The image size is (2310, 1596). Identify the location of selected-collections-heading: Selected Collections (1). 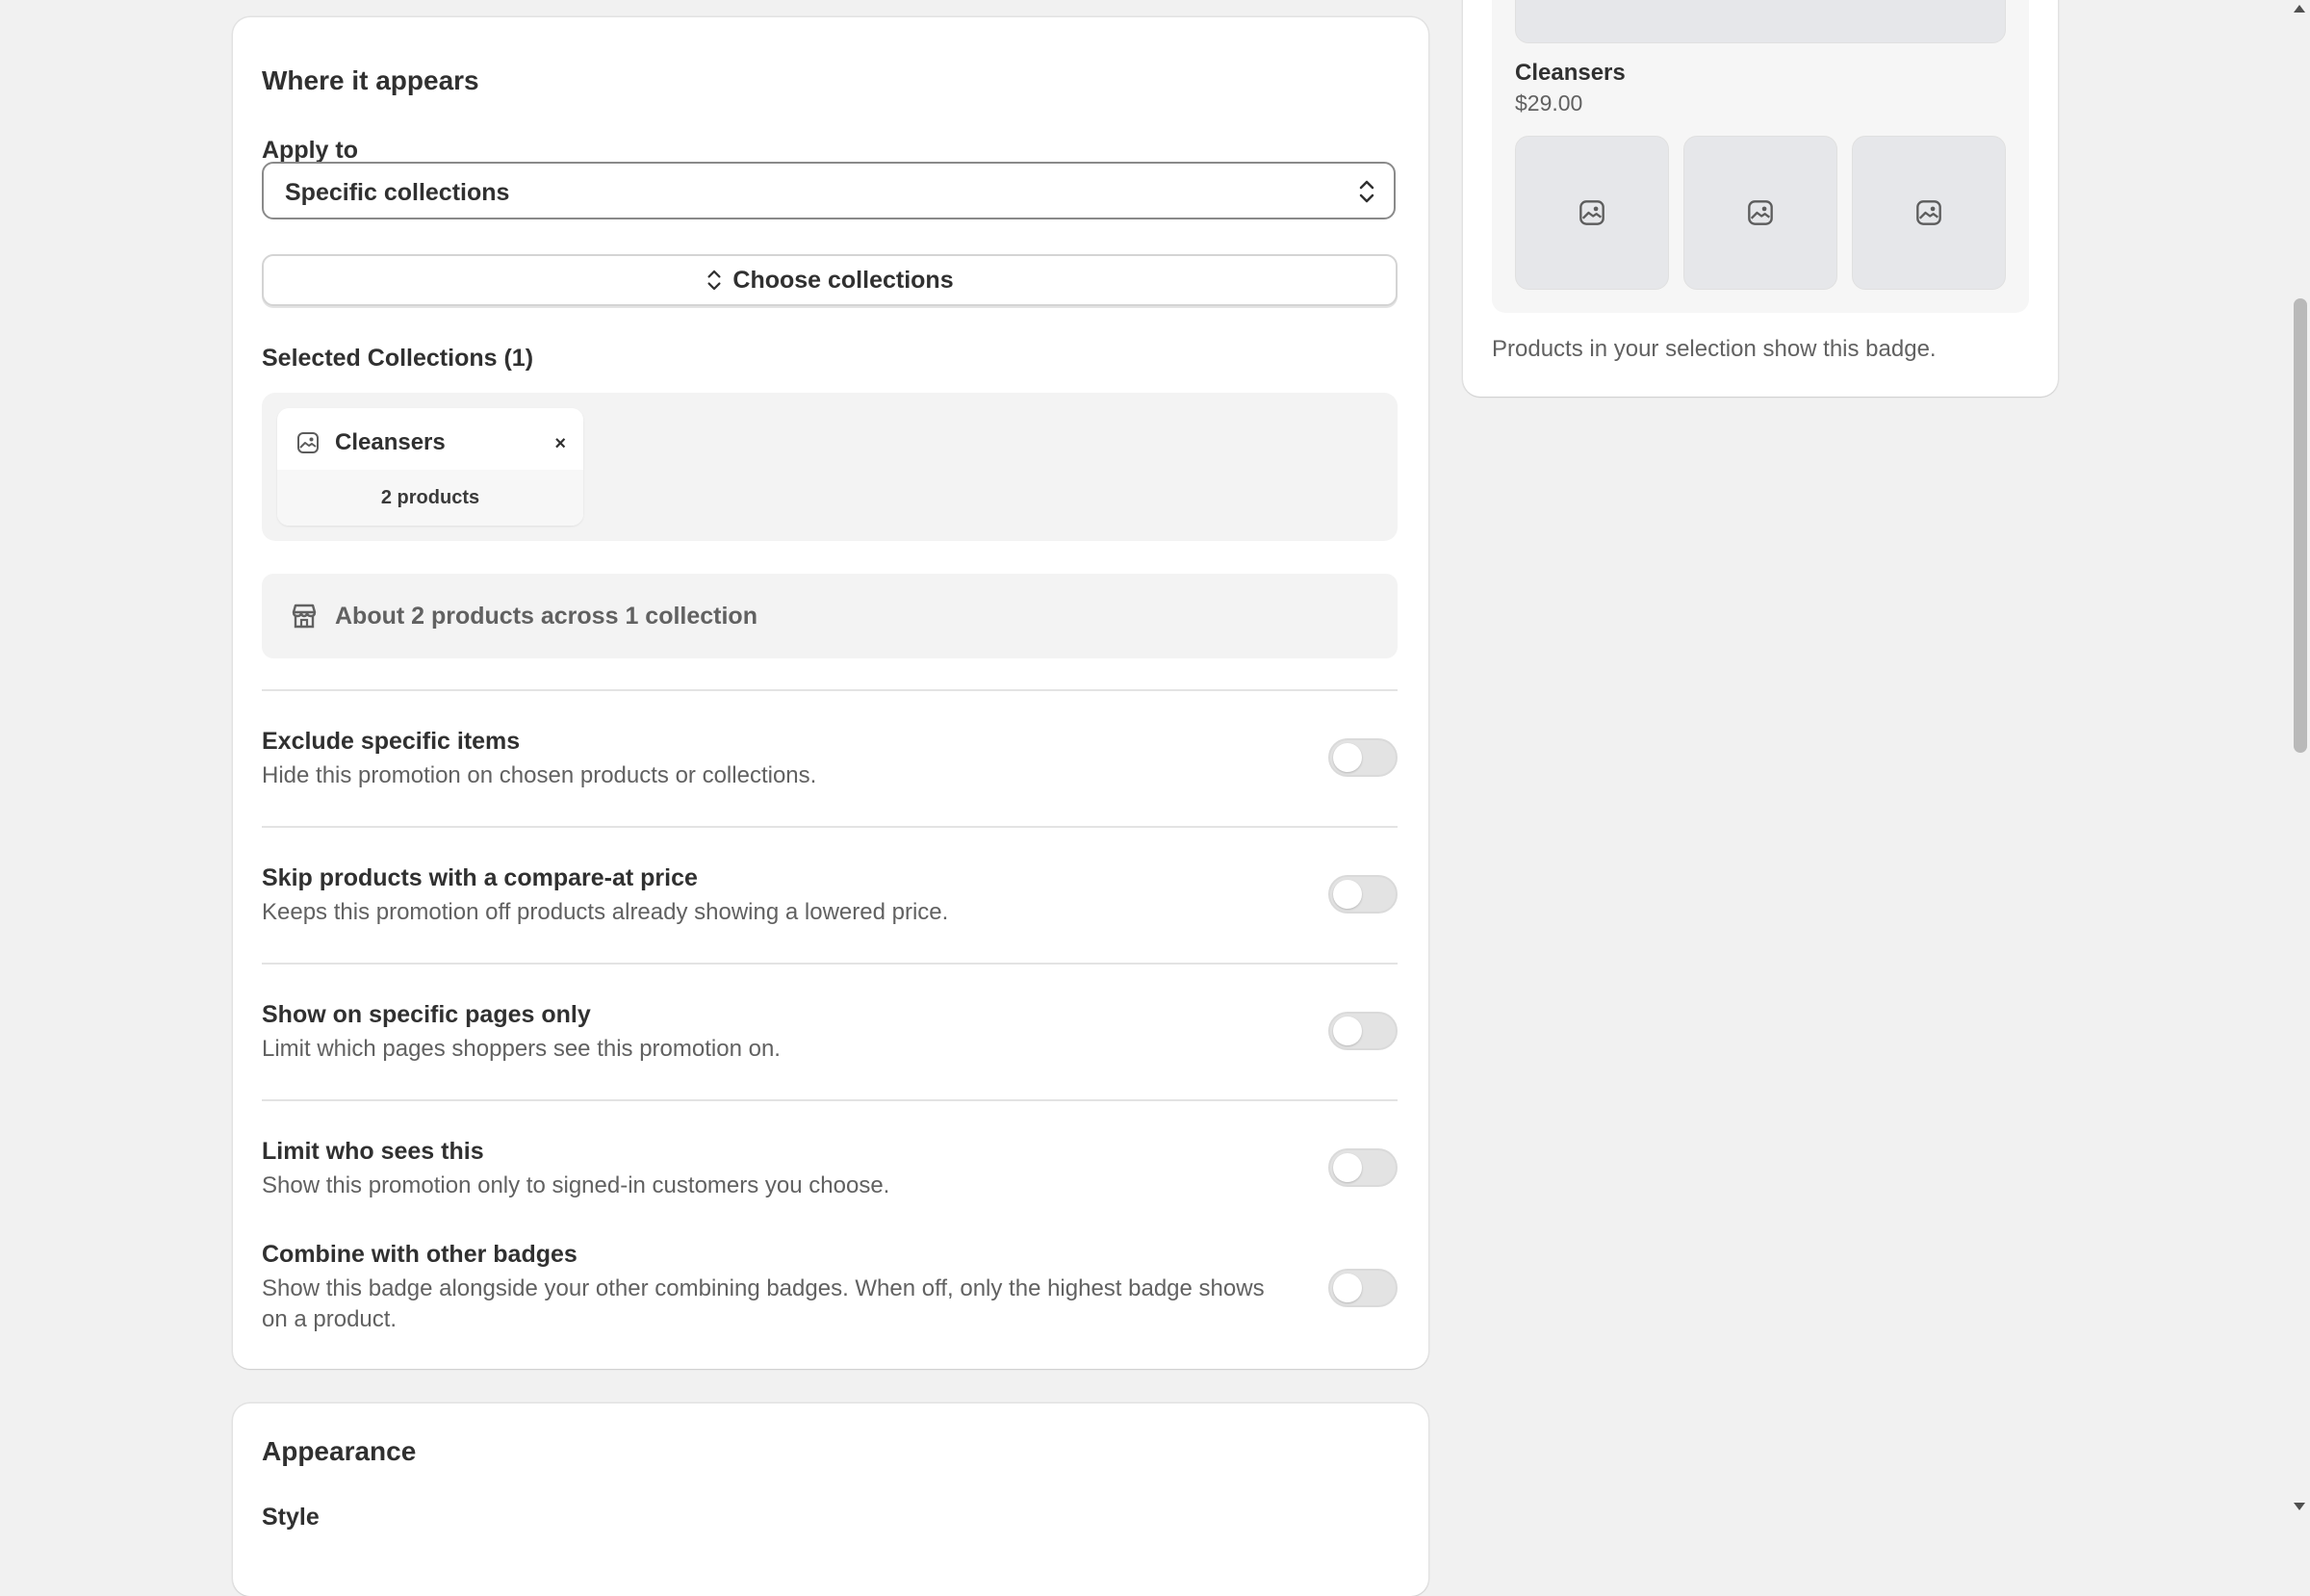
(398, 358).